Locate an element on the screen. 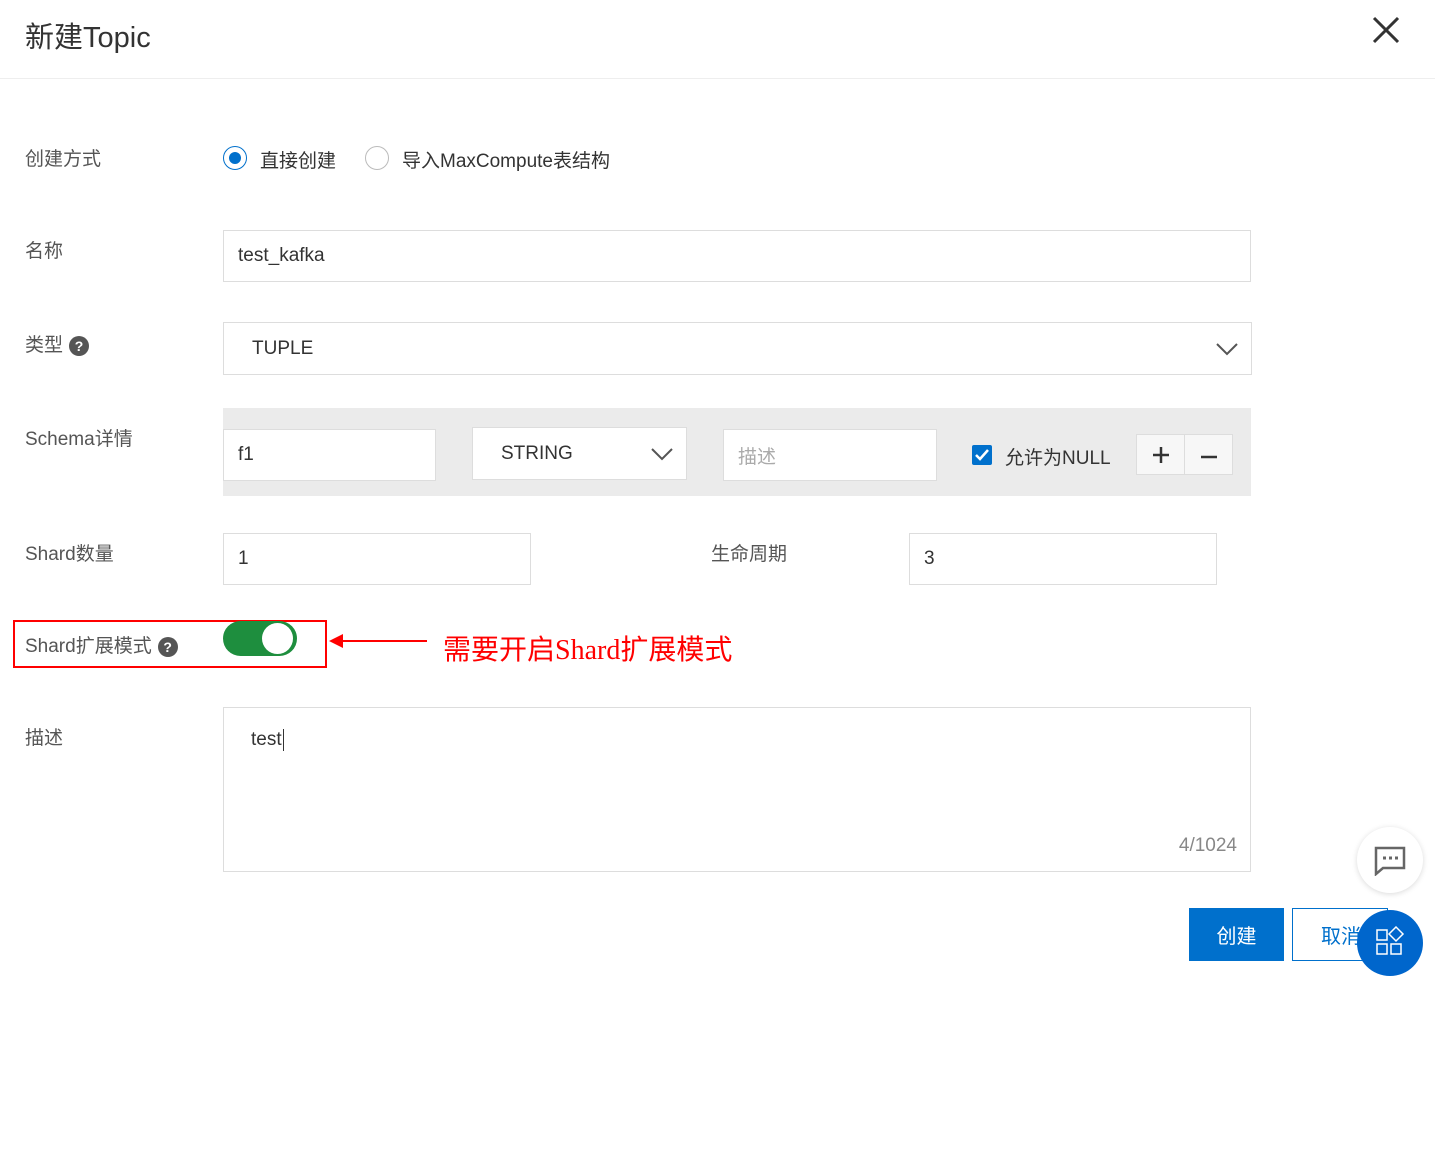  char-counter: 4/1024 is located at coordinates (1207, 845).